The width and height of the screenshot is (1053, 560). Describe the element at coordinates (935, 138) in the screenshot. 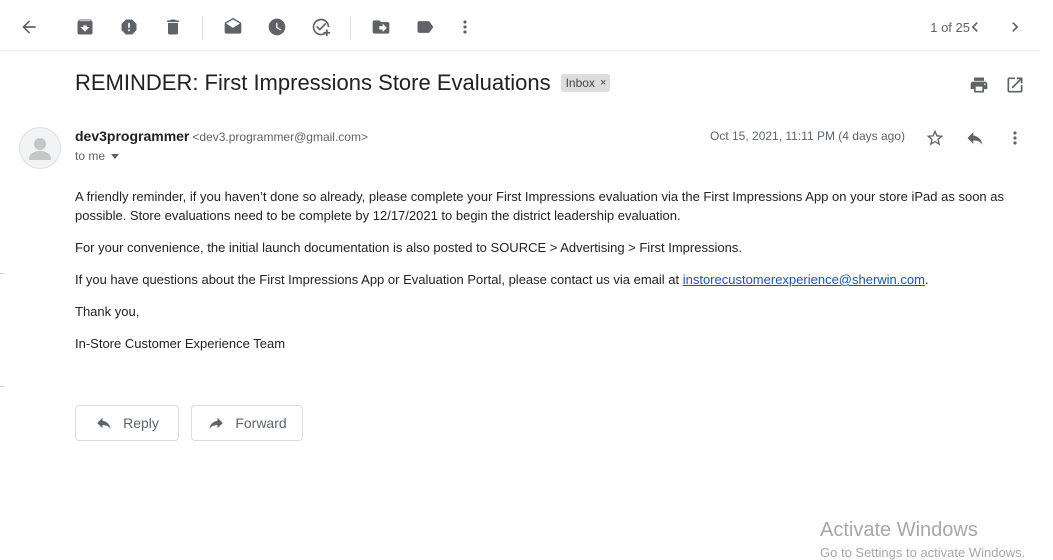

I see `star-icon` at that location.